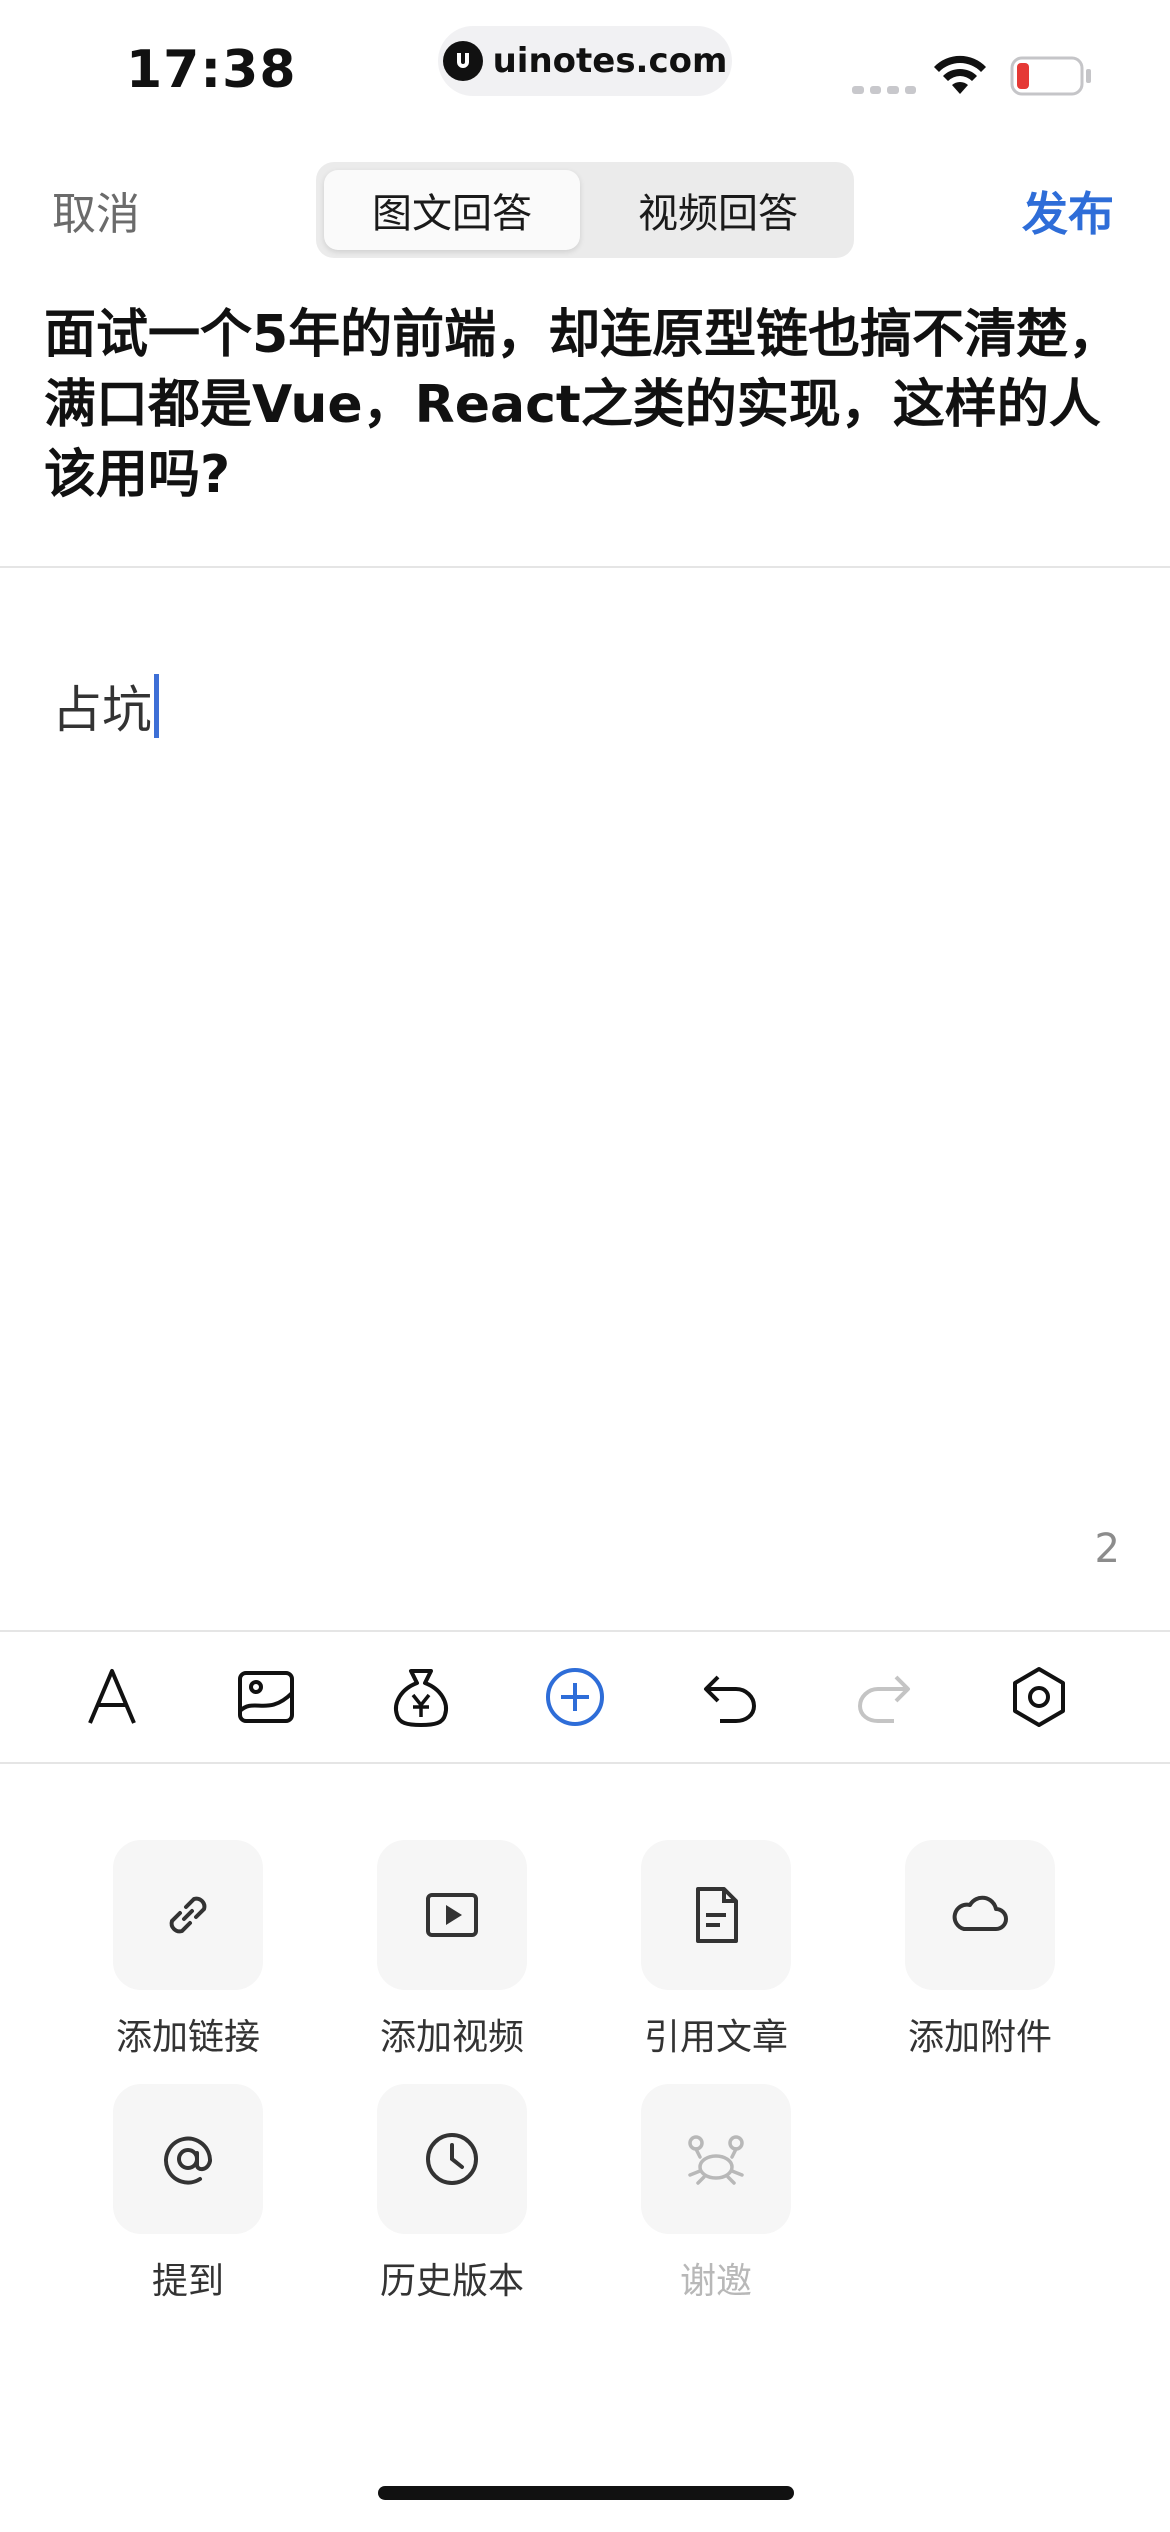  I want to click on thanks-invite-label: 谢邀, so click(715, 2281).